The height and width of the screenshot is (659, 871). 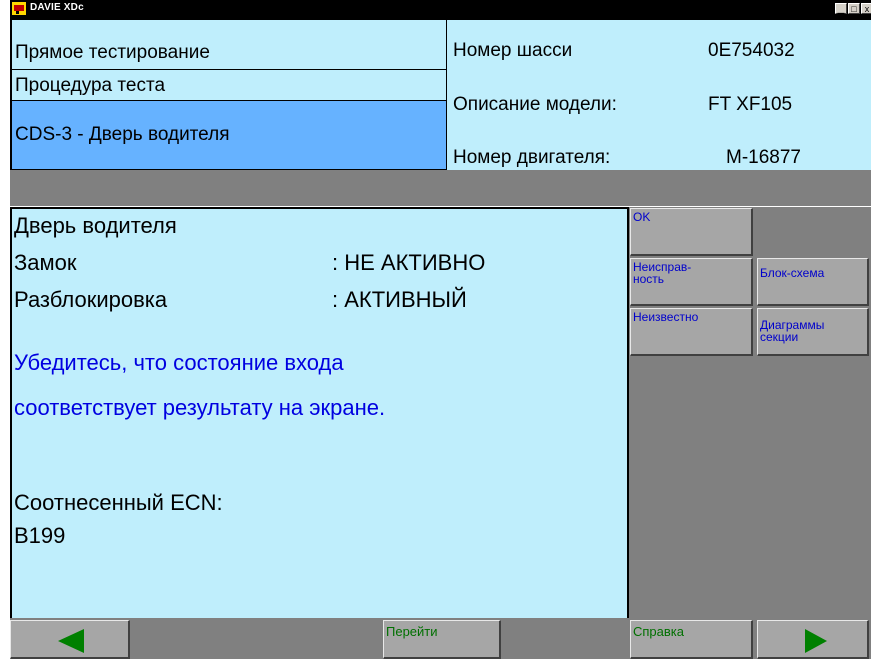 What do you see at coordinates (691, 332) in the screenshot?
I see `unknown-button: Неизвестно` at bounding box center [691, 332].